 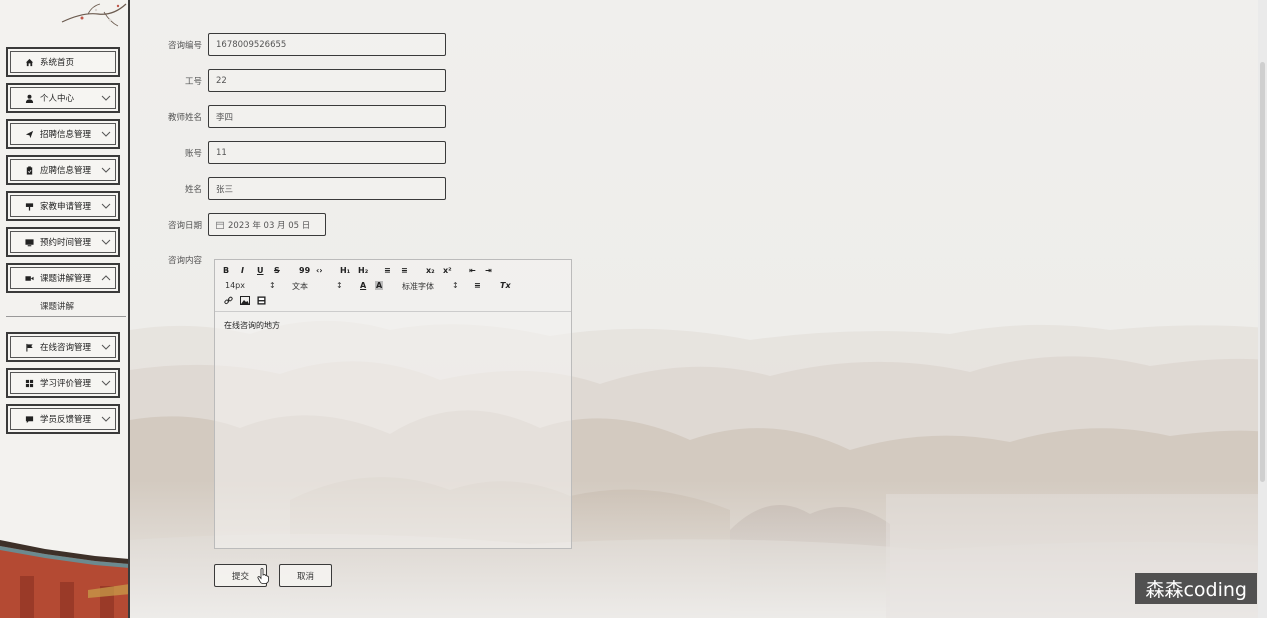 I want to click on sidebar-item-label: 应聘信息管理, so click(x=66, y=171).